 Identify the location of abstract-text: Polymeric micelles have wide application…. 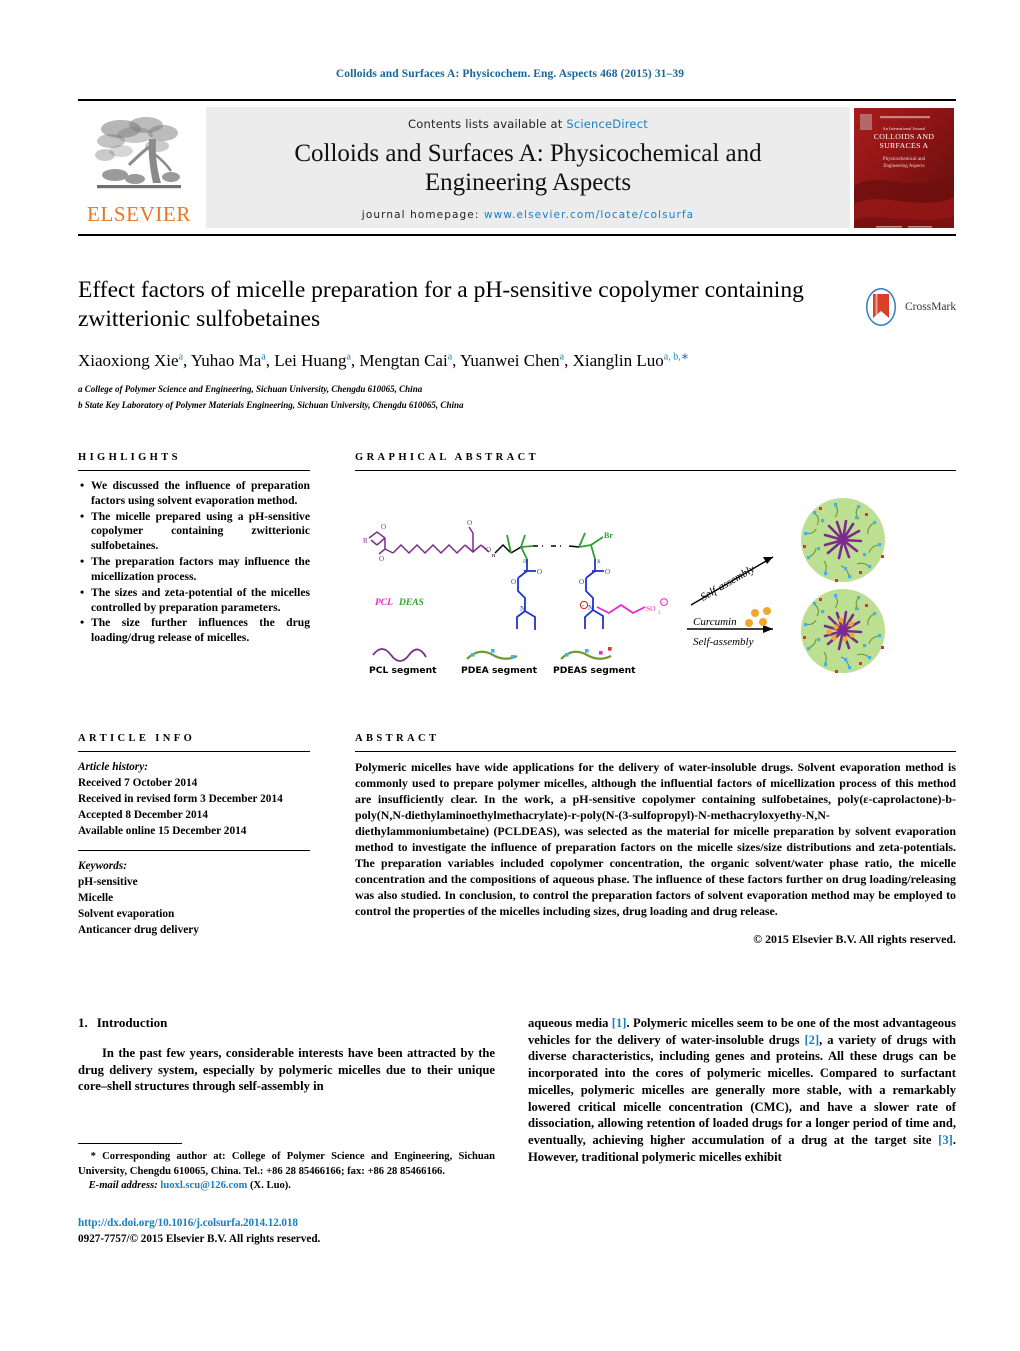
(655, 839).